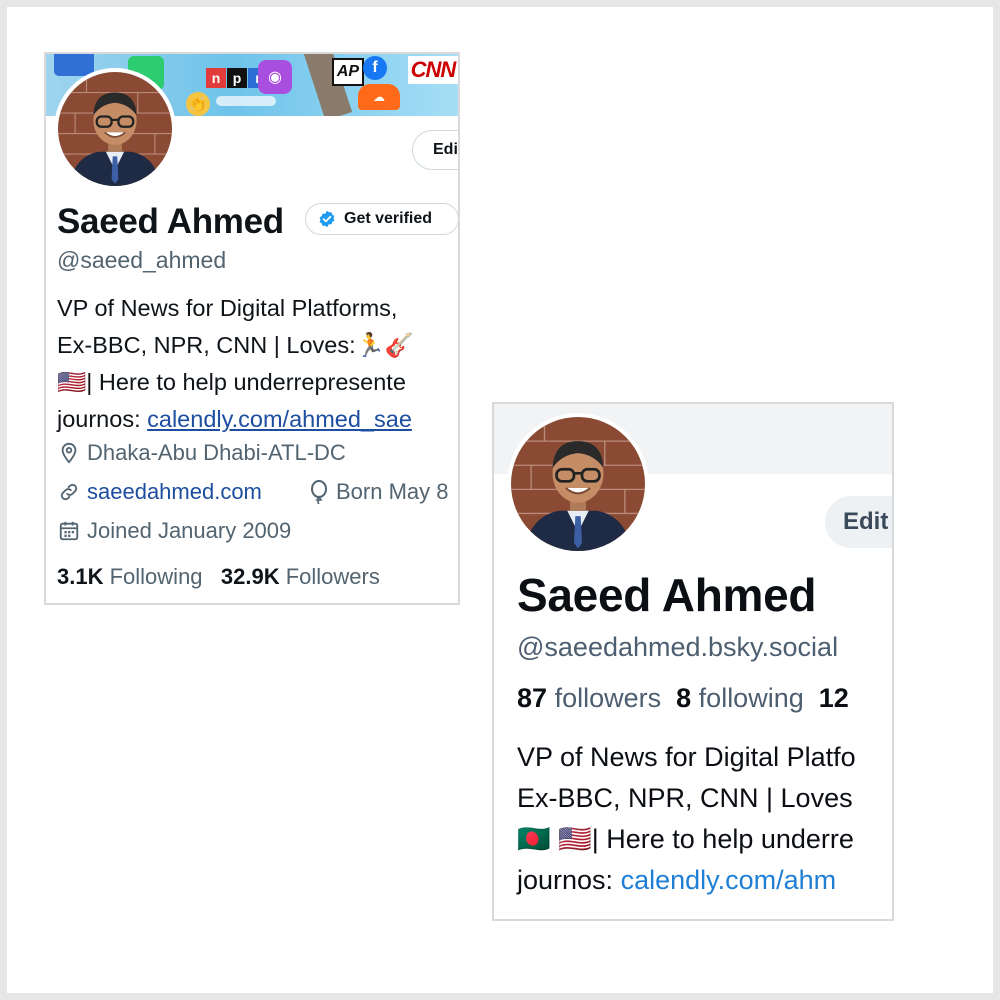 The image size is (1000, 1000). What do you see at coordinates (300, 576) in the screenshot?
I see `followers-stat: 32.9K Followers` at bounding box center [300, 576].